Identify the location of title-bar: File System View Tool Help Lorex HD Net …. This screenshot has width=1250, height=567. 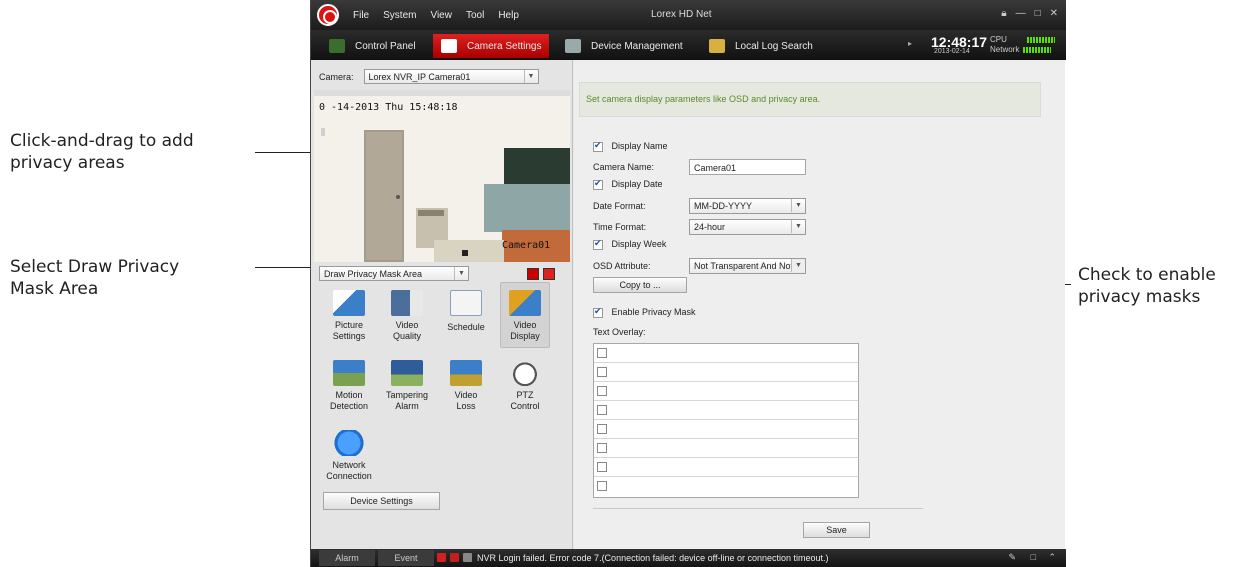
(688, 15).